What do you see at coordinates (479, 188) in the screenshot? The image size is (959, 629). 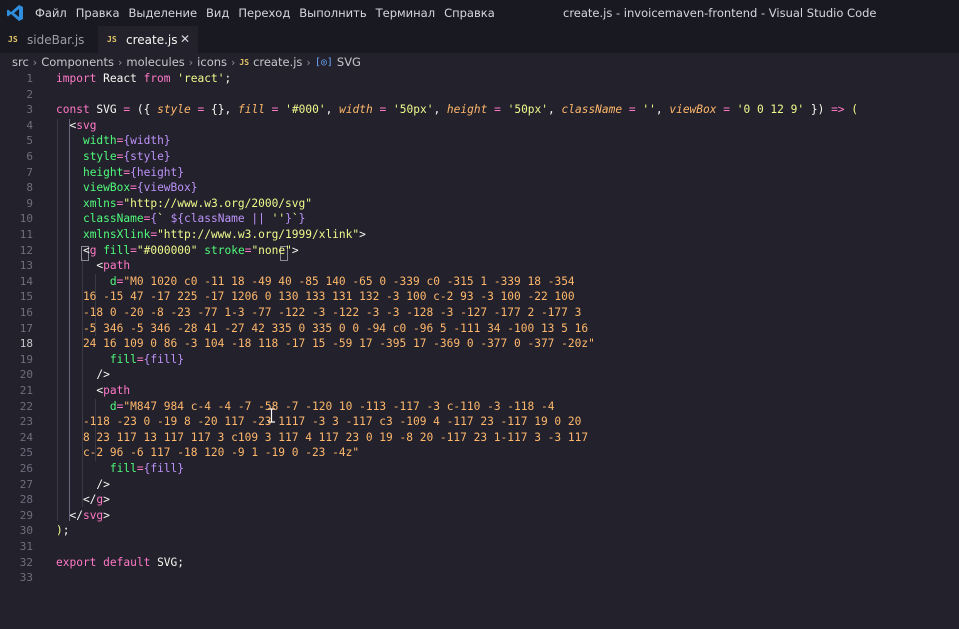 I see `code-line: 8 viewBox={viewBox}` at bounding box center [479, 188].